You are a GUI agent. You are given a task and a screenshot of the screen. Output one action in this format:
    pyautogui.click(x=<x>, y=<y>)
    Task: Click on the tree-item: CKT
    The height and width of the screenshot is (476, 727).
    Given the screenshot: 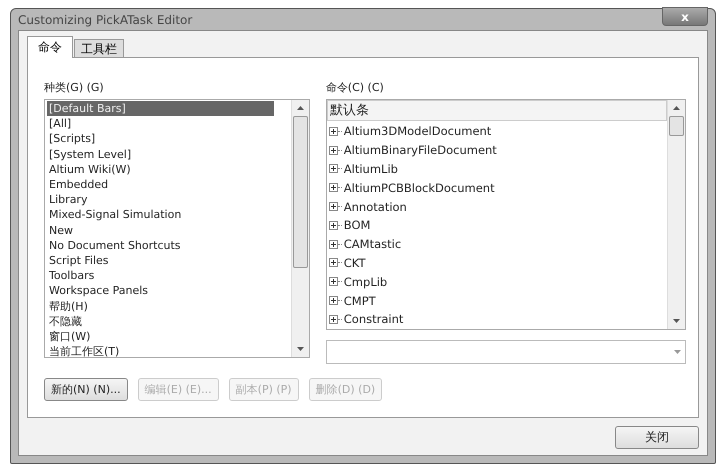 What is the action you would take?
    pyautogui.click(x=355, y=263)
    